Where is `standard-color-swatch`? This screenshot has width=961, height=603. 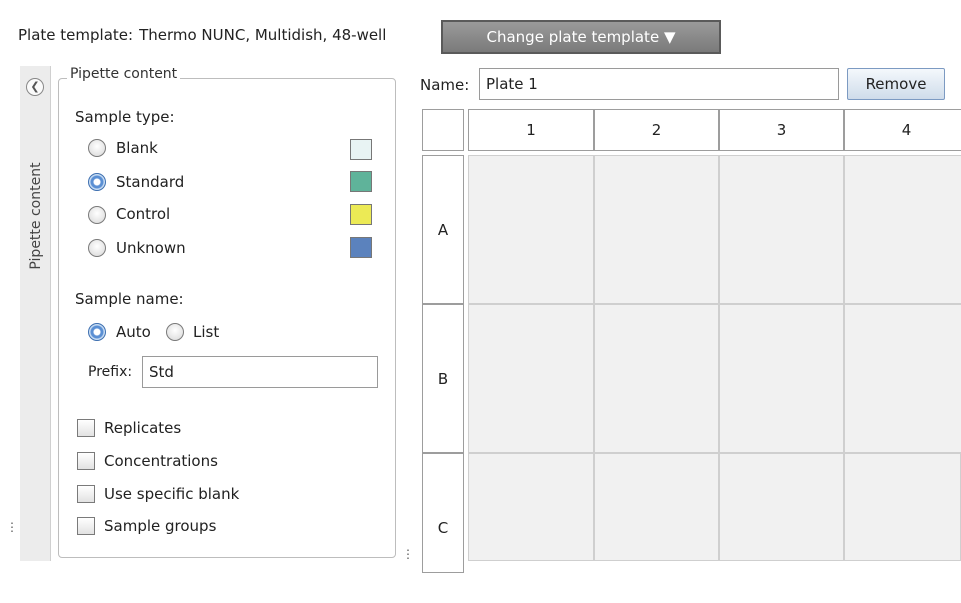
standard-color-swatch is located at coordinates (361, 181).